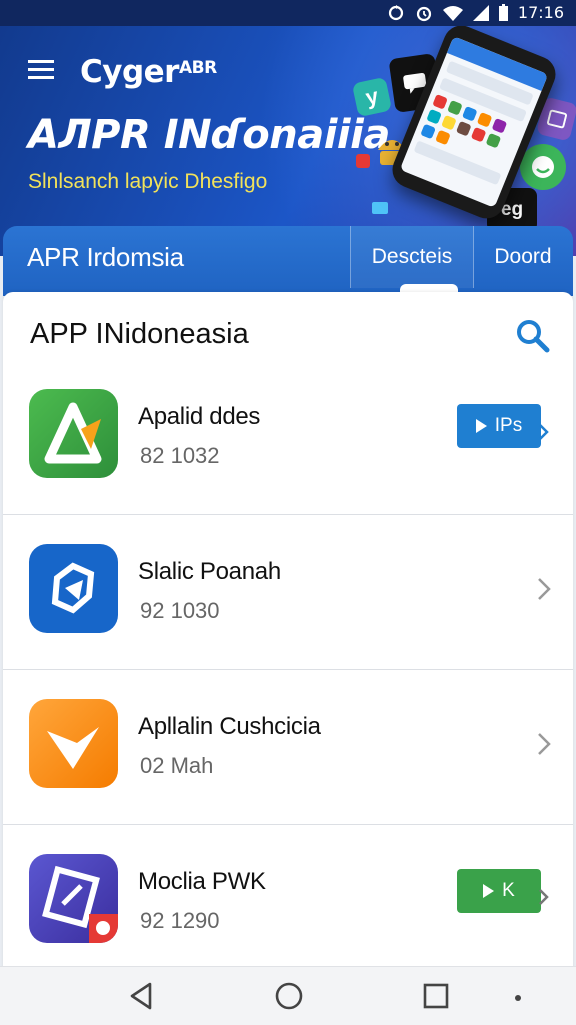  I want to click on list-title: APP INidoneasia, so click(139, 334).